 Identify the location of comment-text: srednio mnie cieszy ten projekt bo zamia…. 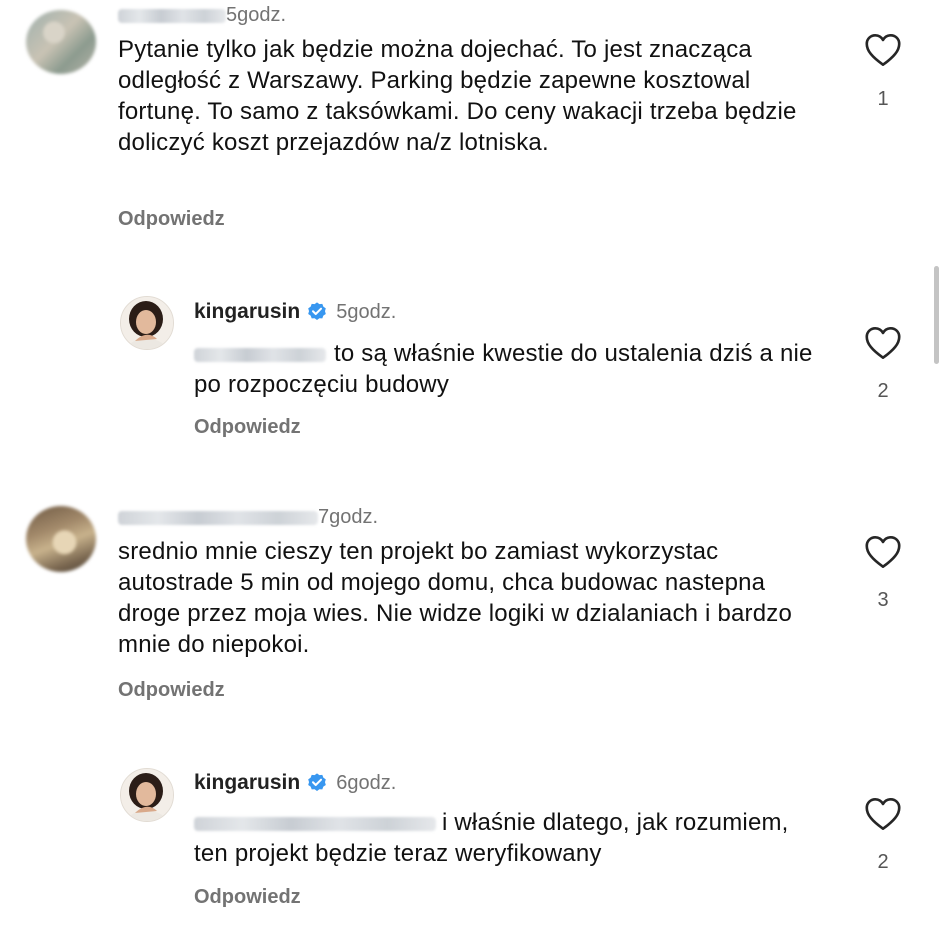
(455, 598).